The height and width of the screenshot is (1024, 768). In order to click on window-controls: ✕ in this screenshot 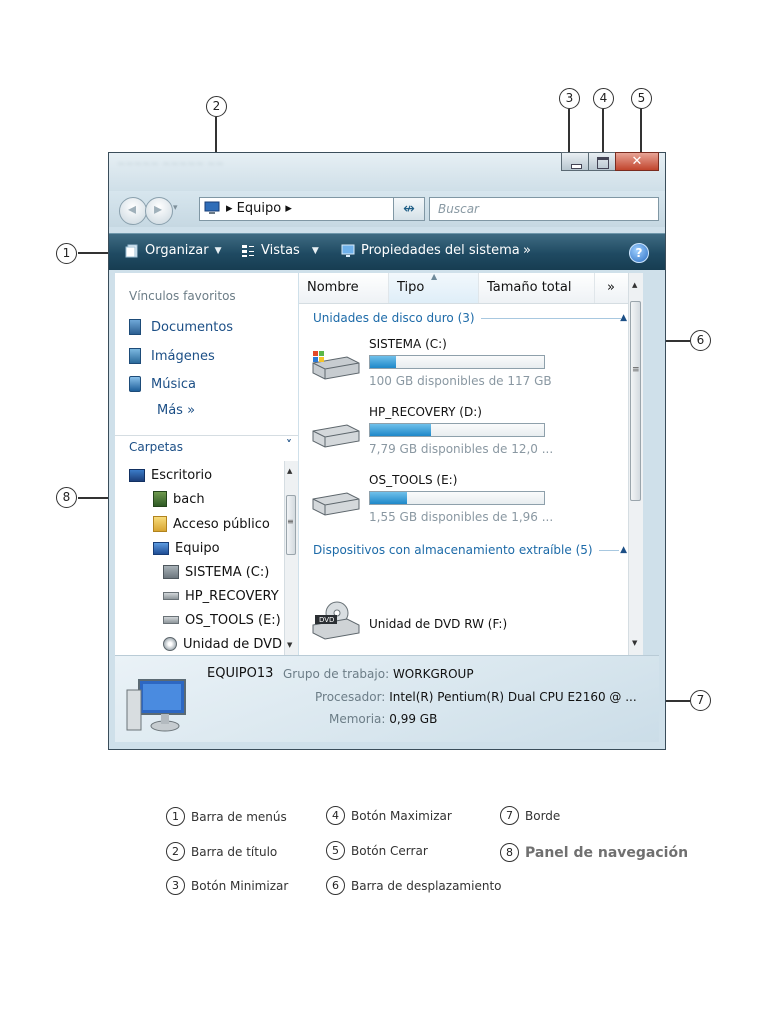, I will do `click(610, 161)`.